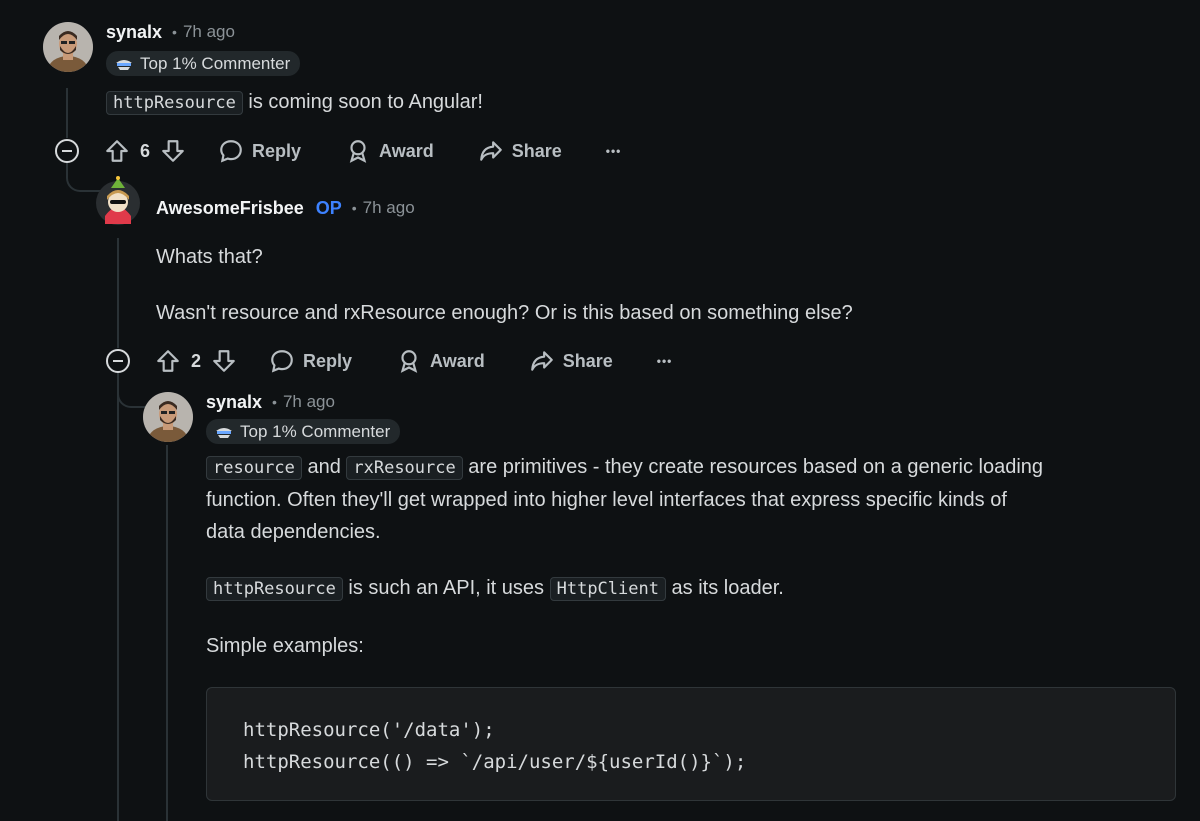 The image size is (1200, 821). I want to click on comment-actions: 2 Reply Award Share •••, so click(413, 361).